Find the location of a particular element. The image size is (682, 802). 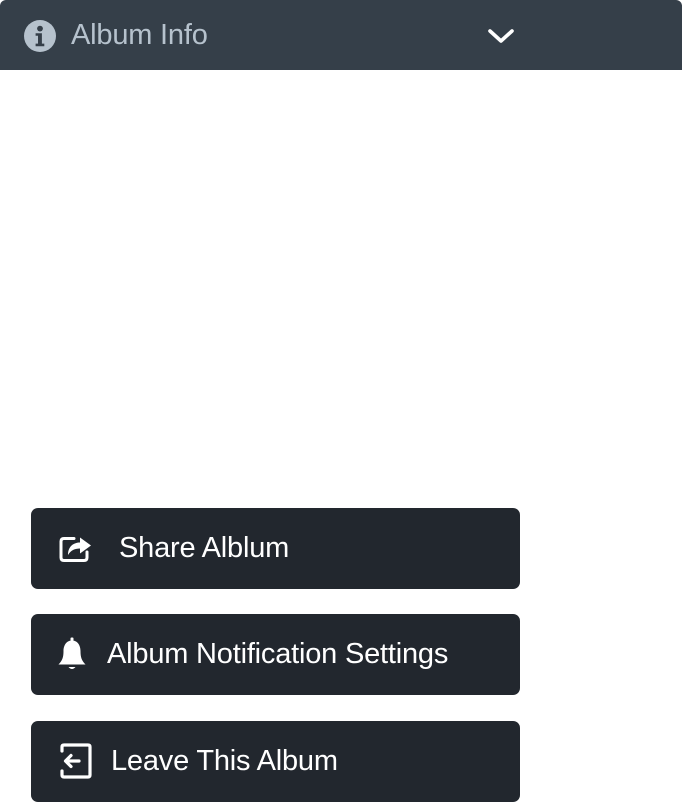

share-album-button: Share Alblum is located at coordinates (275, 548).